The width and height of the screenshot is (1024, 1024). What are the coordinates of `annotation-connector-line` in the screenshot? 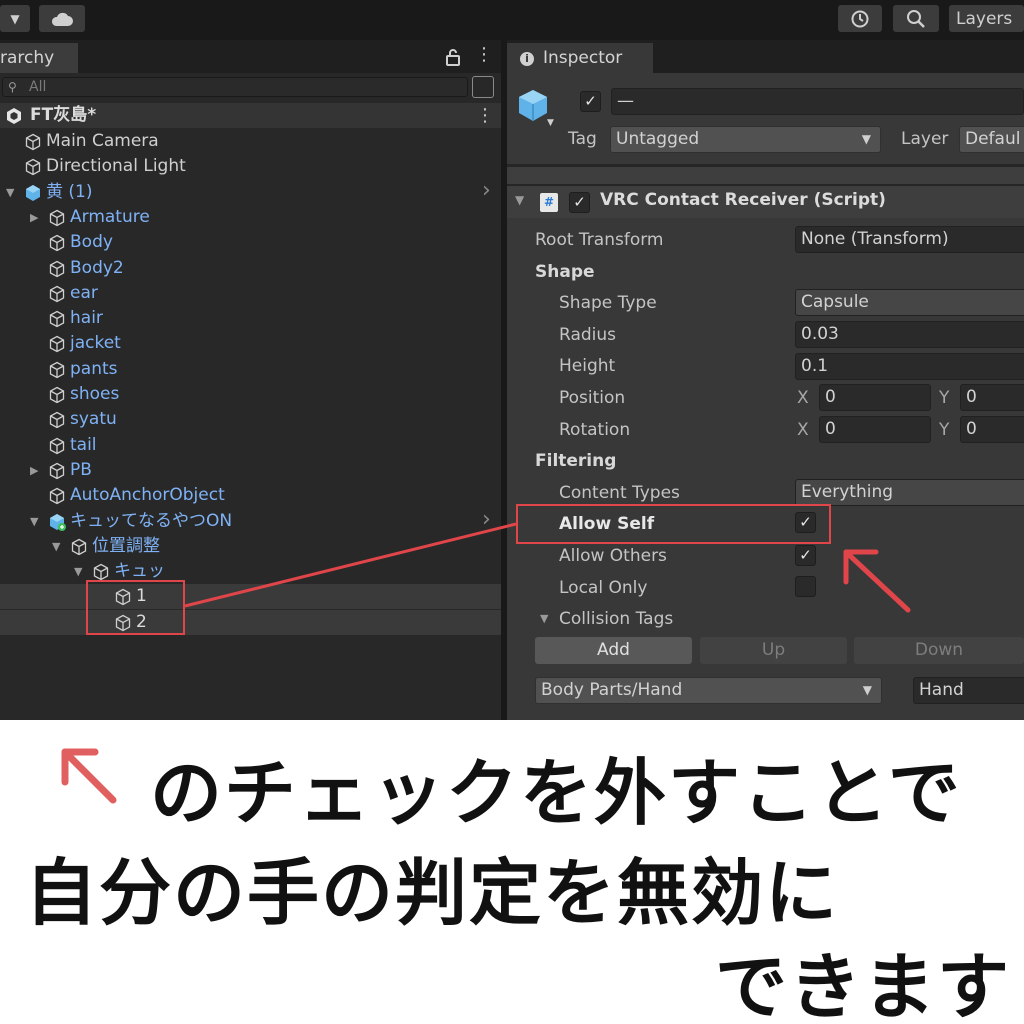 It's located at (350, 565).